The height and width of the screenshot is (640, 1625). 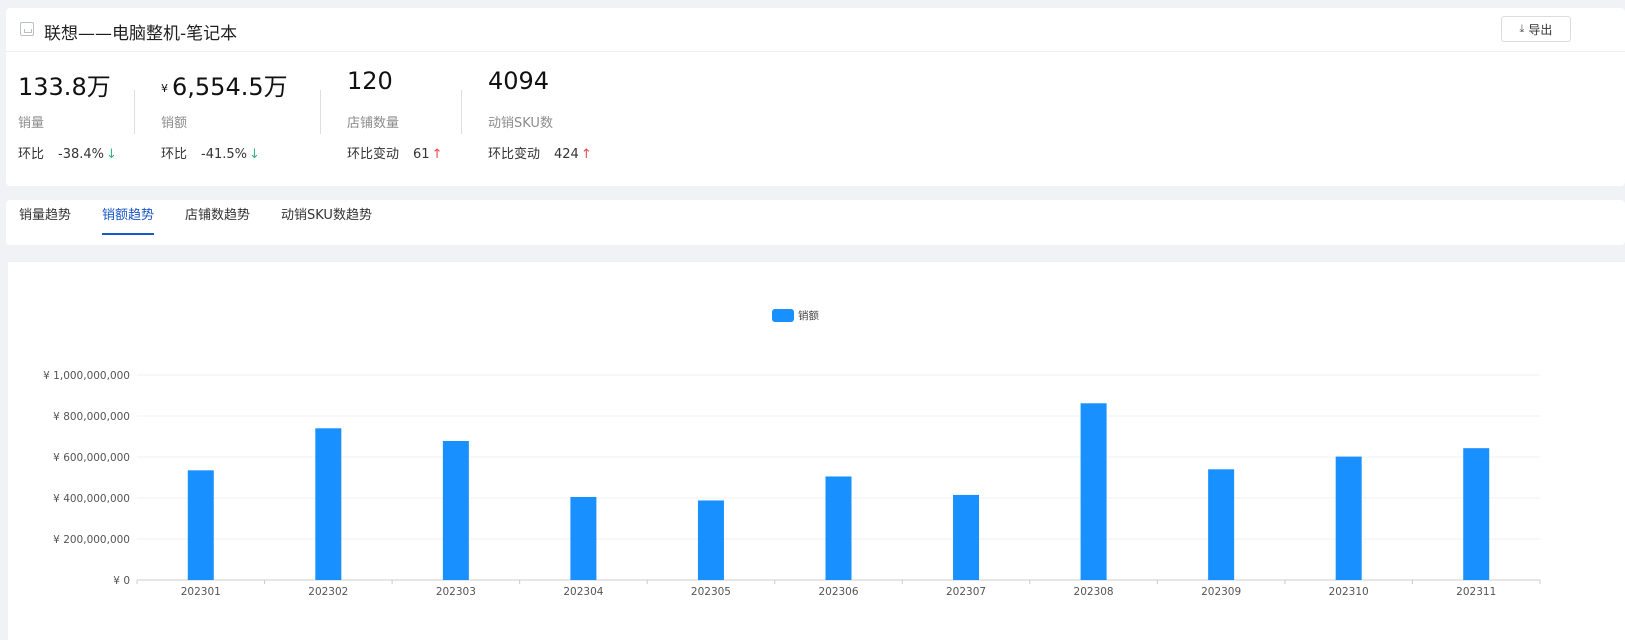 What do you see at coordinates (91, 499) in the screenshot?
I see `y-tick-label: ¥ 400,000,000` at bounding box center [91, 499].